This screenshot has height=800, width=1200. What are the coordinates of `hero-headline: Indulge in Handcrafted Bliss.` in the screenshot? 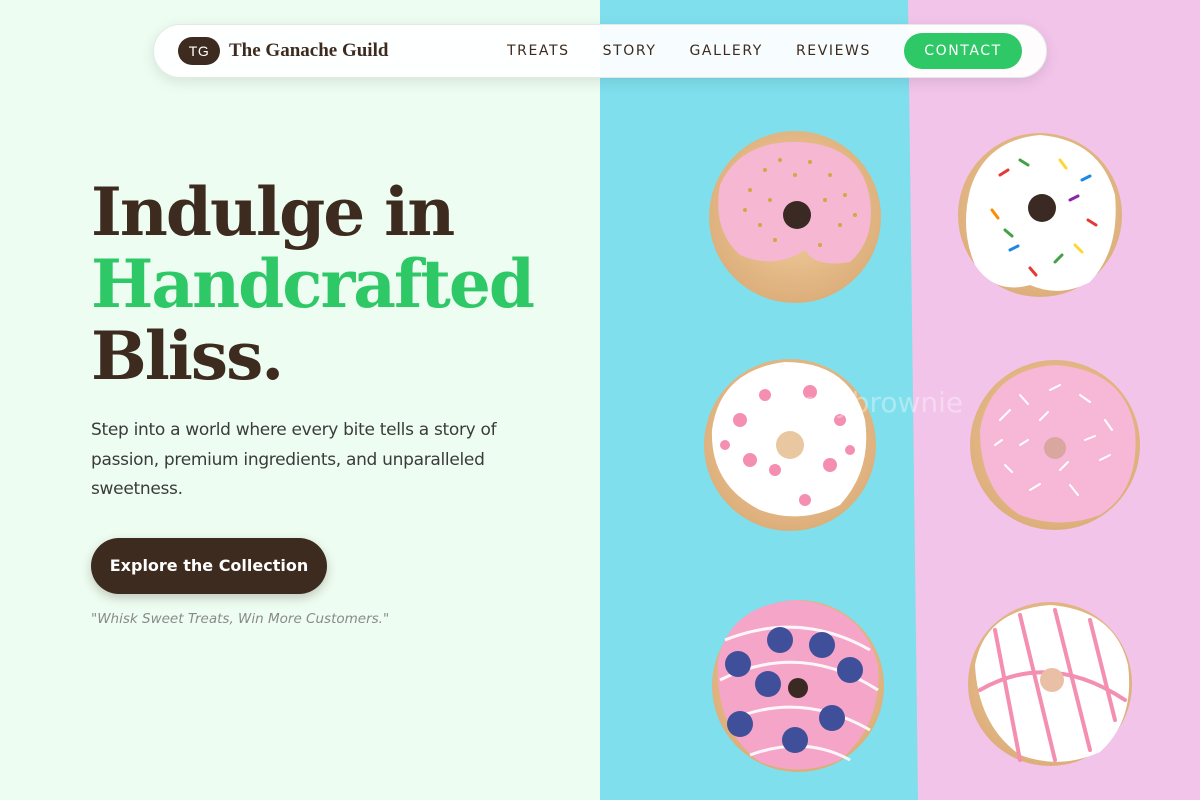 It's located at (341, 284).